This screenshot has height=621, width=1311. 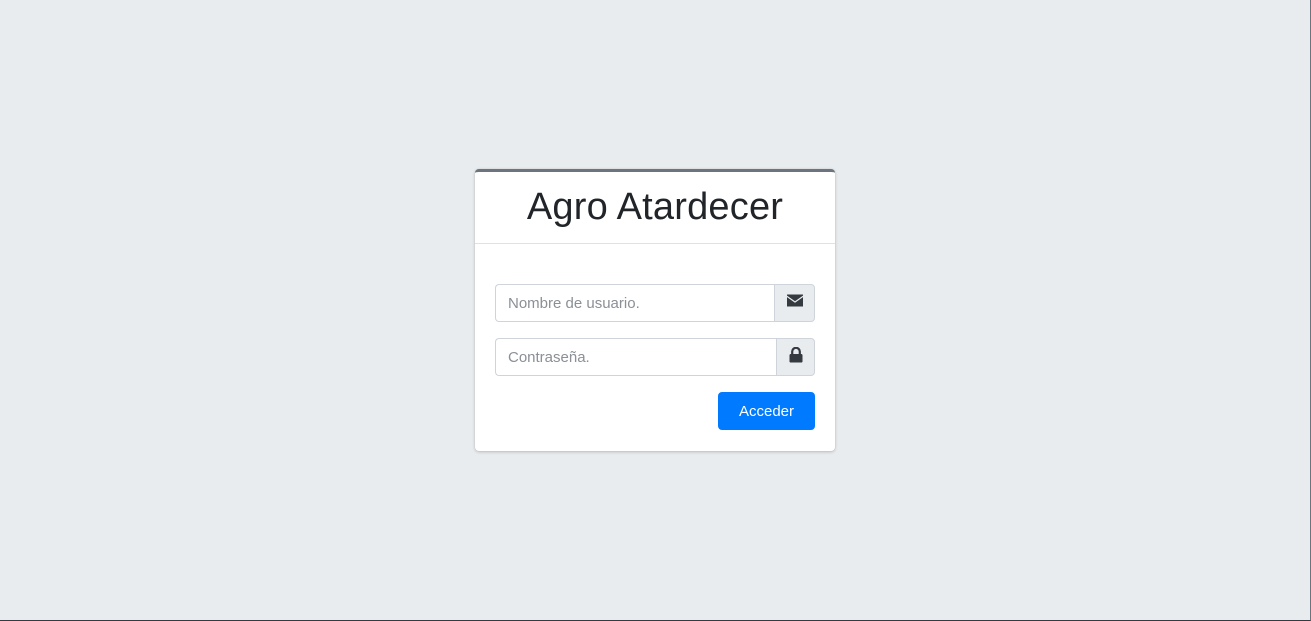 What do you see at coordinates (655, 411) in the screenshot?
I see `form-actions: Acceder` at bounding box center [655, 411].